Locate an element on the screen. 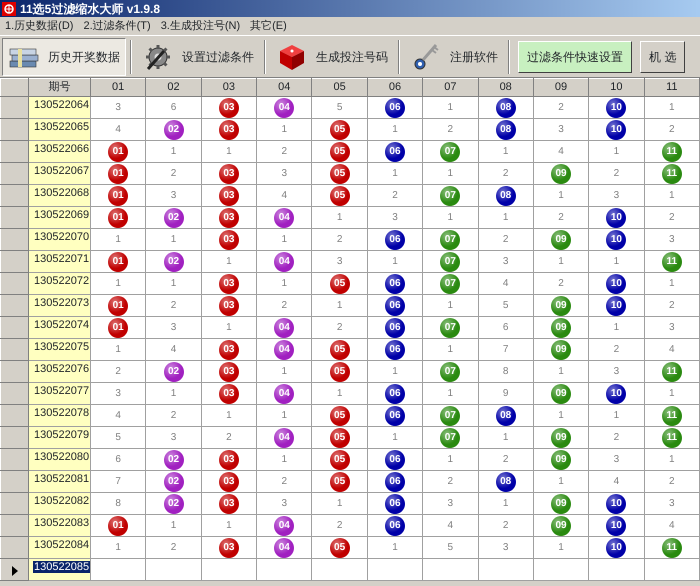 The width and height of the screenshot is (700, 586). column-header: 11 is located at coordinates (672, 87).